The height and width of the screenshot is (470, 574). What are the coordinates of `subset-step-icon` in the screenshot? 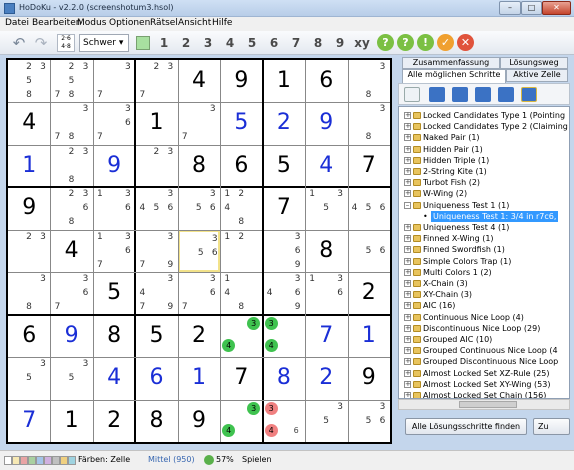 It's located at (483, 94).